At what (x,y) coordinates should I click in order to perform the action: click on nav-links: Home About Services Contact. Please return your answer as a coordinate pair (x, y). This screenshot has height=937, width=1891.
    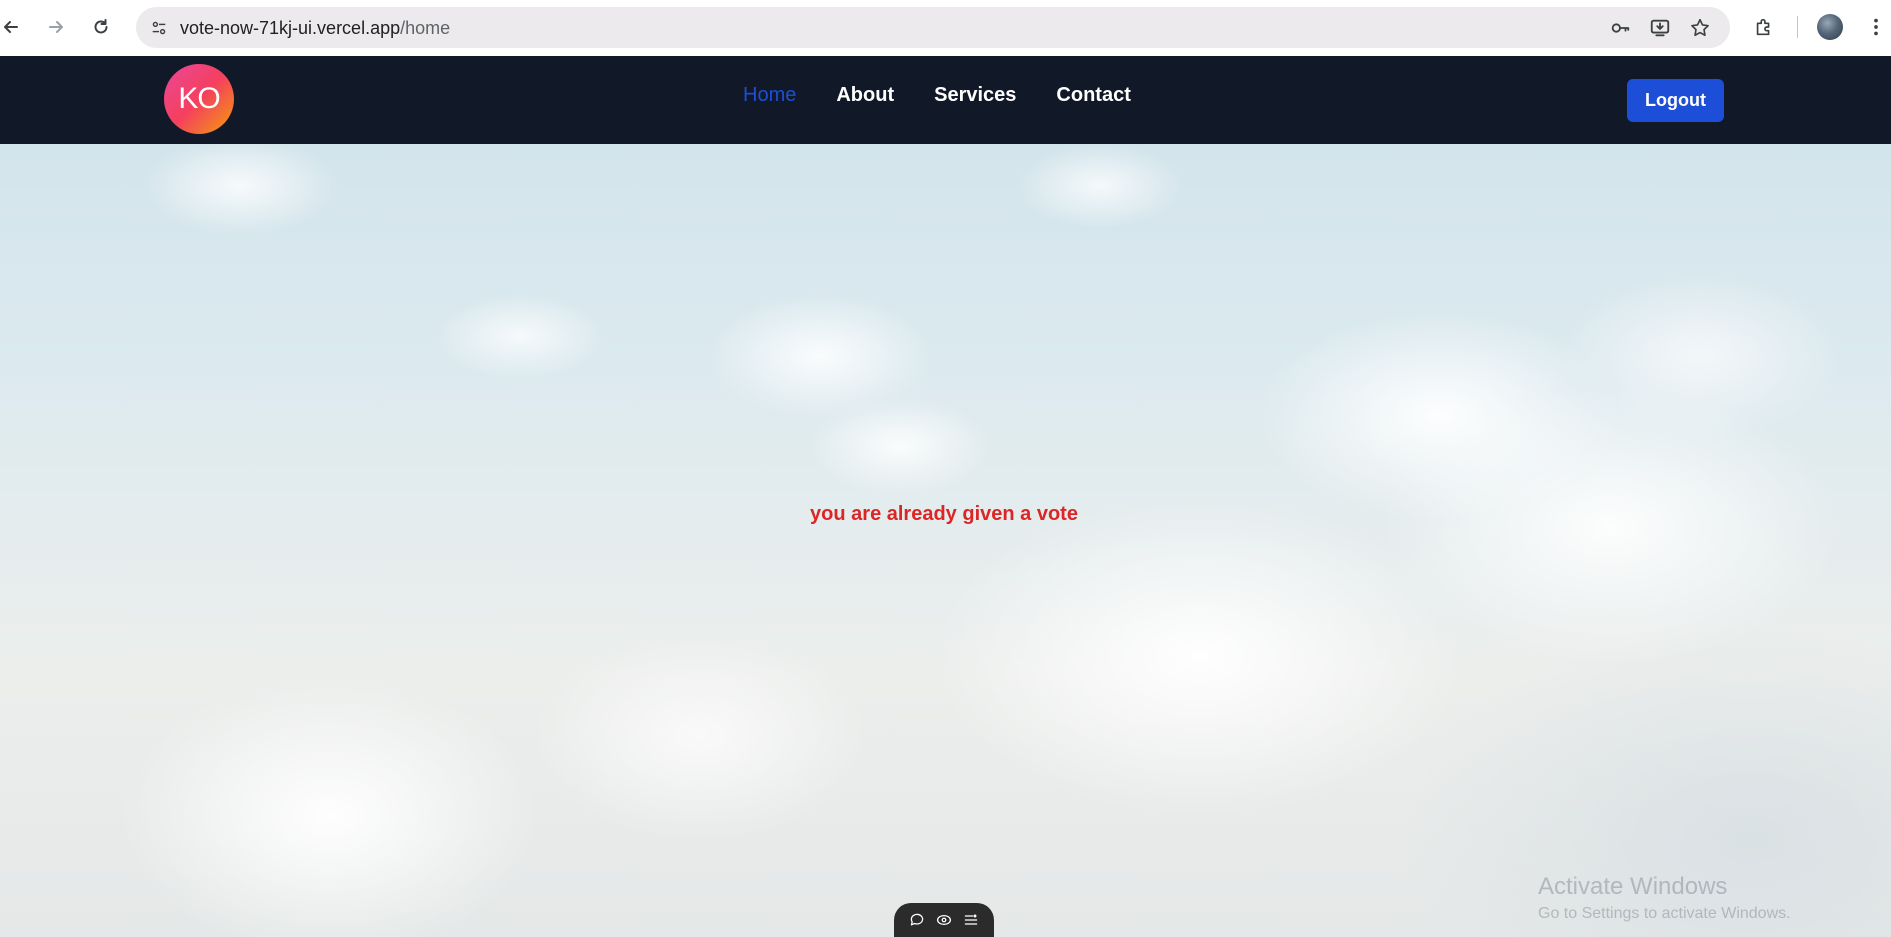
    Looking at the image, I should click on (937, 95).